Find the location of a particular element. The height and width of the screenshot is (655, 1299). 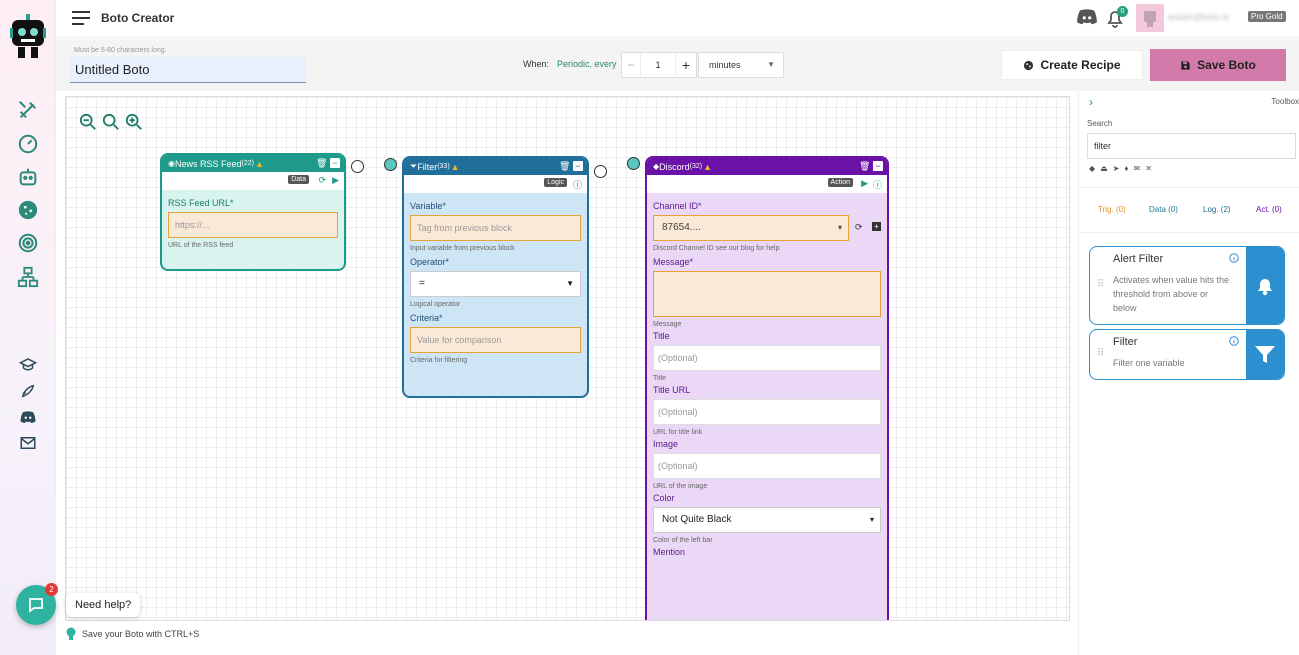

name-hint: Must be 5-80 characters long. is located at coordinates (120, 50).